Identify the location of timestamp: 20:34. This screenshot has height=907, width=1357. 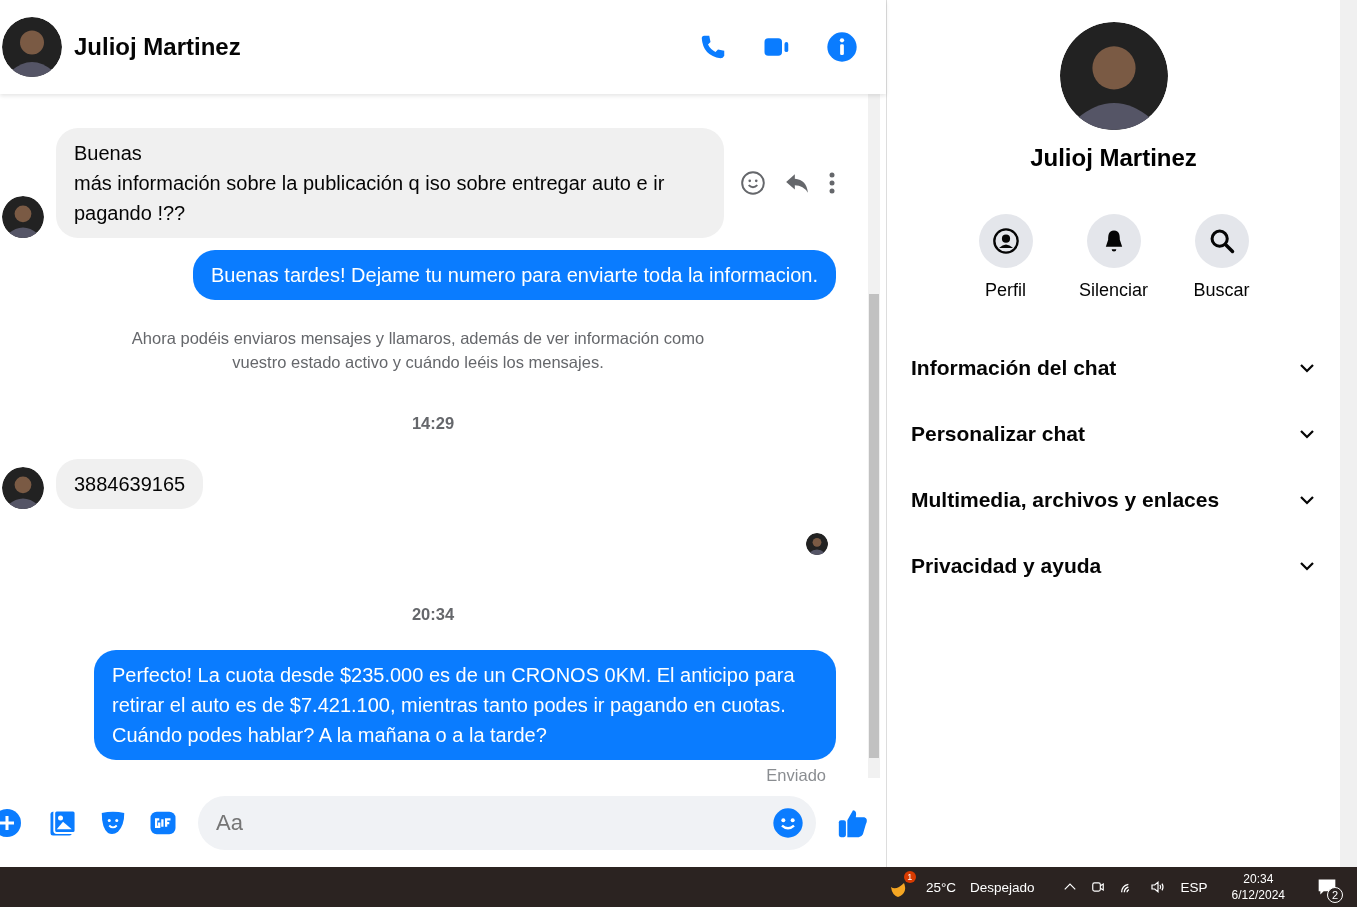
(433, 614).